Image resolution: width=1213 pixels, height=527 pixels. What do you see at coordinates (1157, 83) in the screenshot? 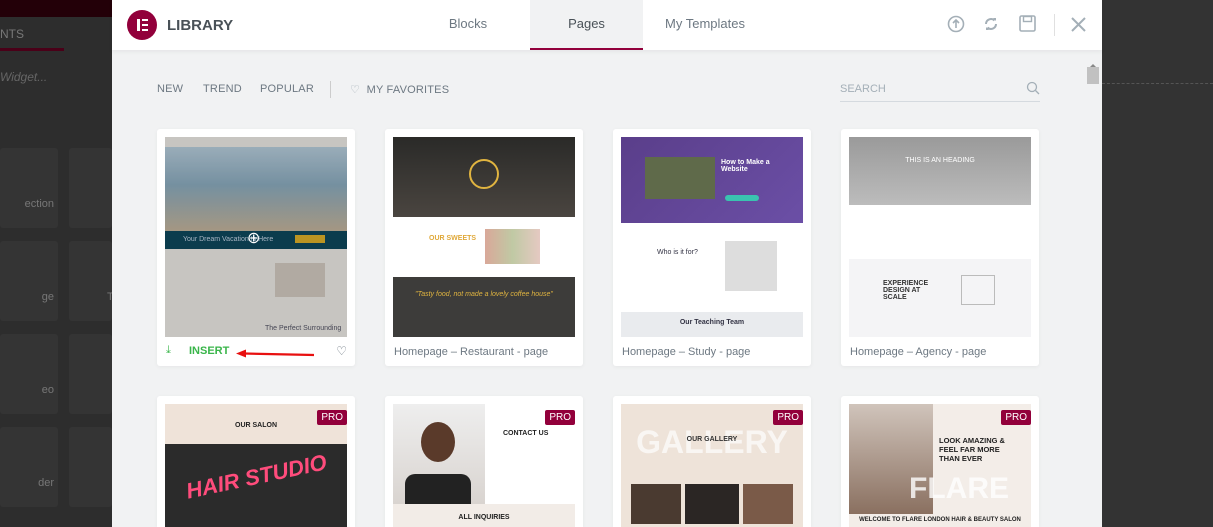
I see `section-divider` at bounding box center [1157, 83].